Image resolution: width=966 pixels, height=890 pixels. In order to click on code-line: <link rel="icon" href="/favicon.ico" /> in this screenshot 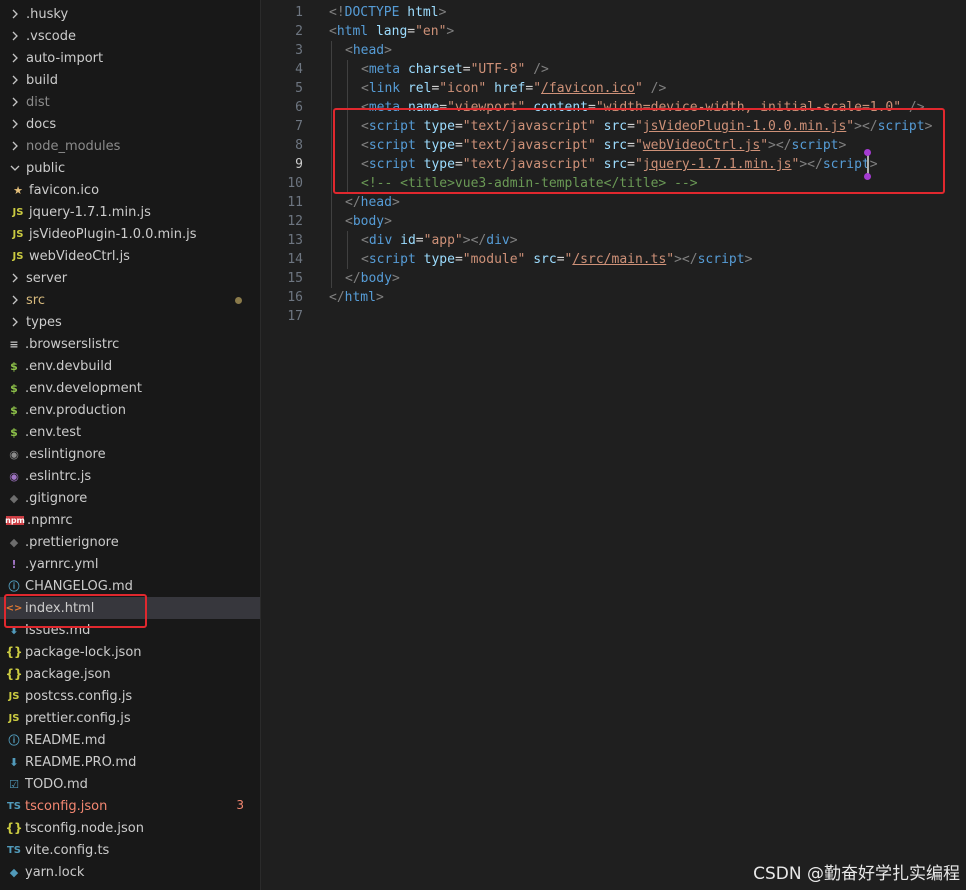, I will do `click(513, 88)`.